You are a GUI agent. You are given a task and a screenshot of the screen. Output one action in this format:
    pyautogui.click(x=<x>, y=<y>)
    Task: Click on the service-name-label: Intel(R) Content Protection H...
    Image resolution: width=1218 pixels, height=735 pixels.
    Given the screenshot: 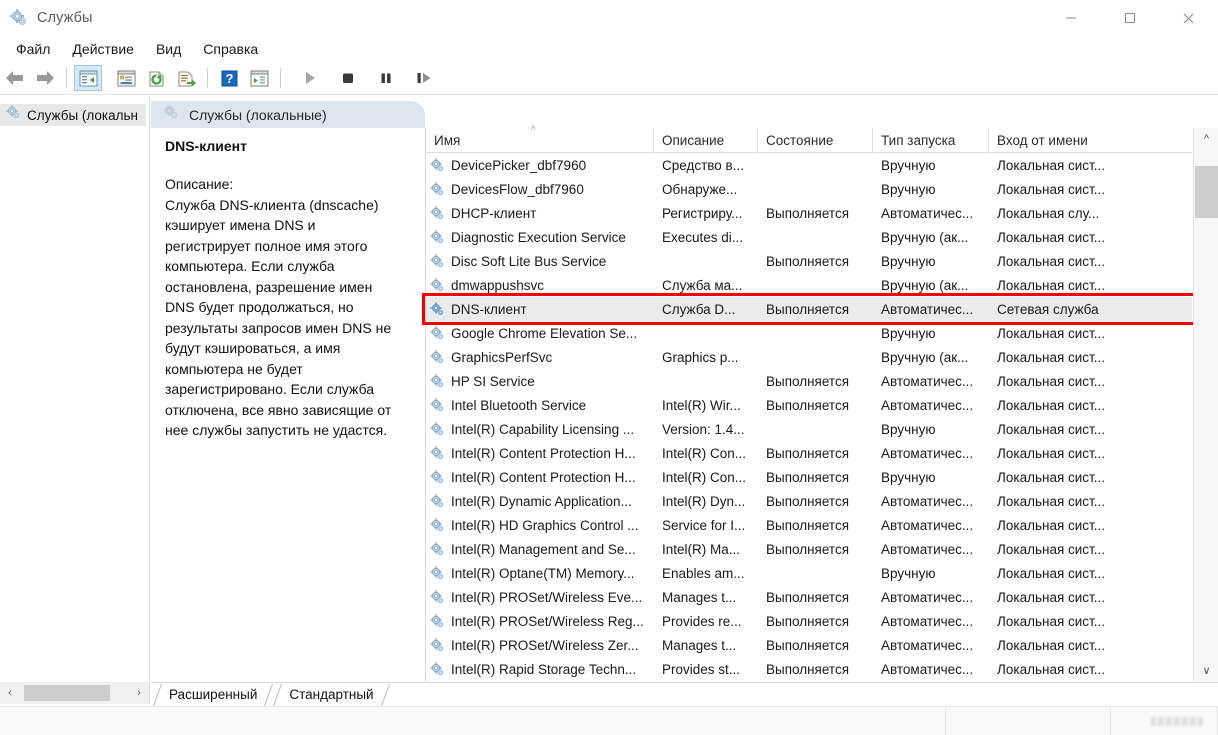 What is the action you would take?
    pyautogui.click(x=543, y=477)
    